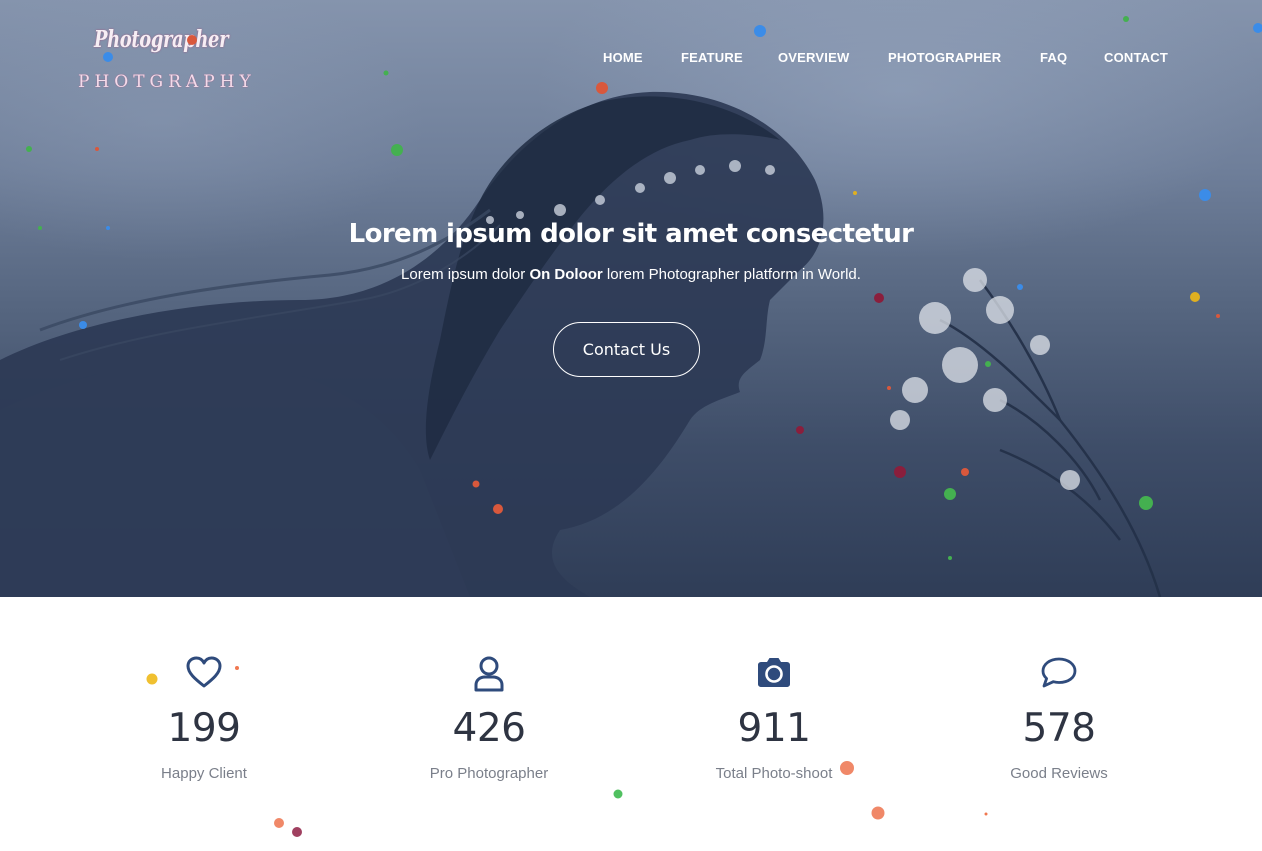 Image resolution: width=1262 pixels, height=851 pixels. I want to click on stat-good-reviews: 578 Good Reviews, so click(1059, 718).